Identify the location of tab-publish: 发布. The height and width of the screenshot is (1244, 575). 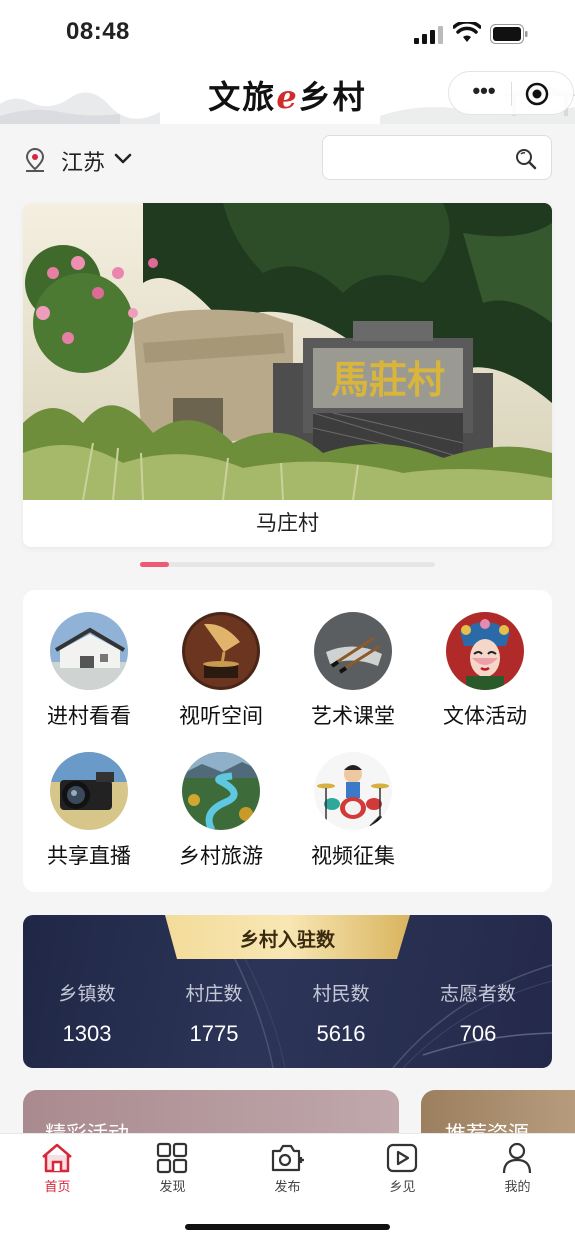
(287, 1166).